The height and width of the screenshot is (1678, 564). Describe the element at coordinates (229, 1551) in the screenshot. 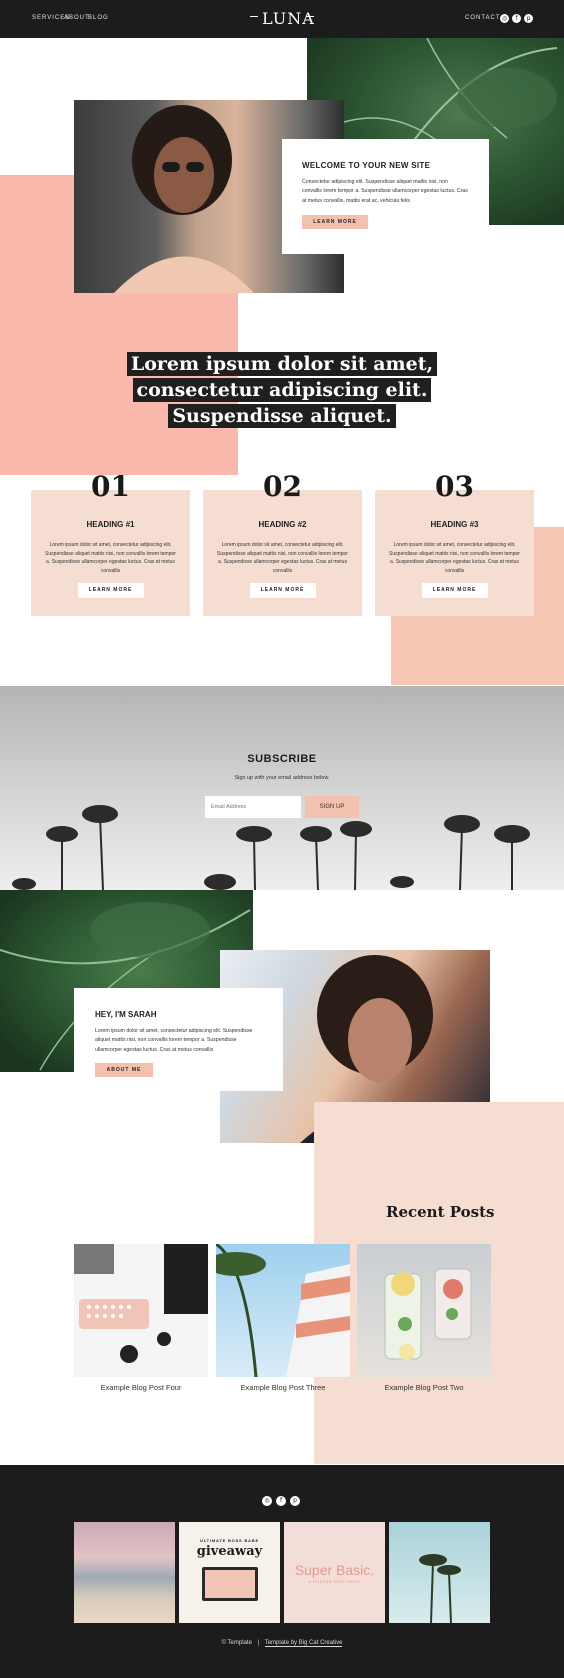

I see `giveaway-text: giveaway` at that location.